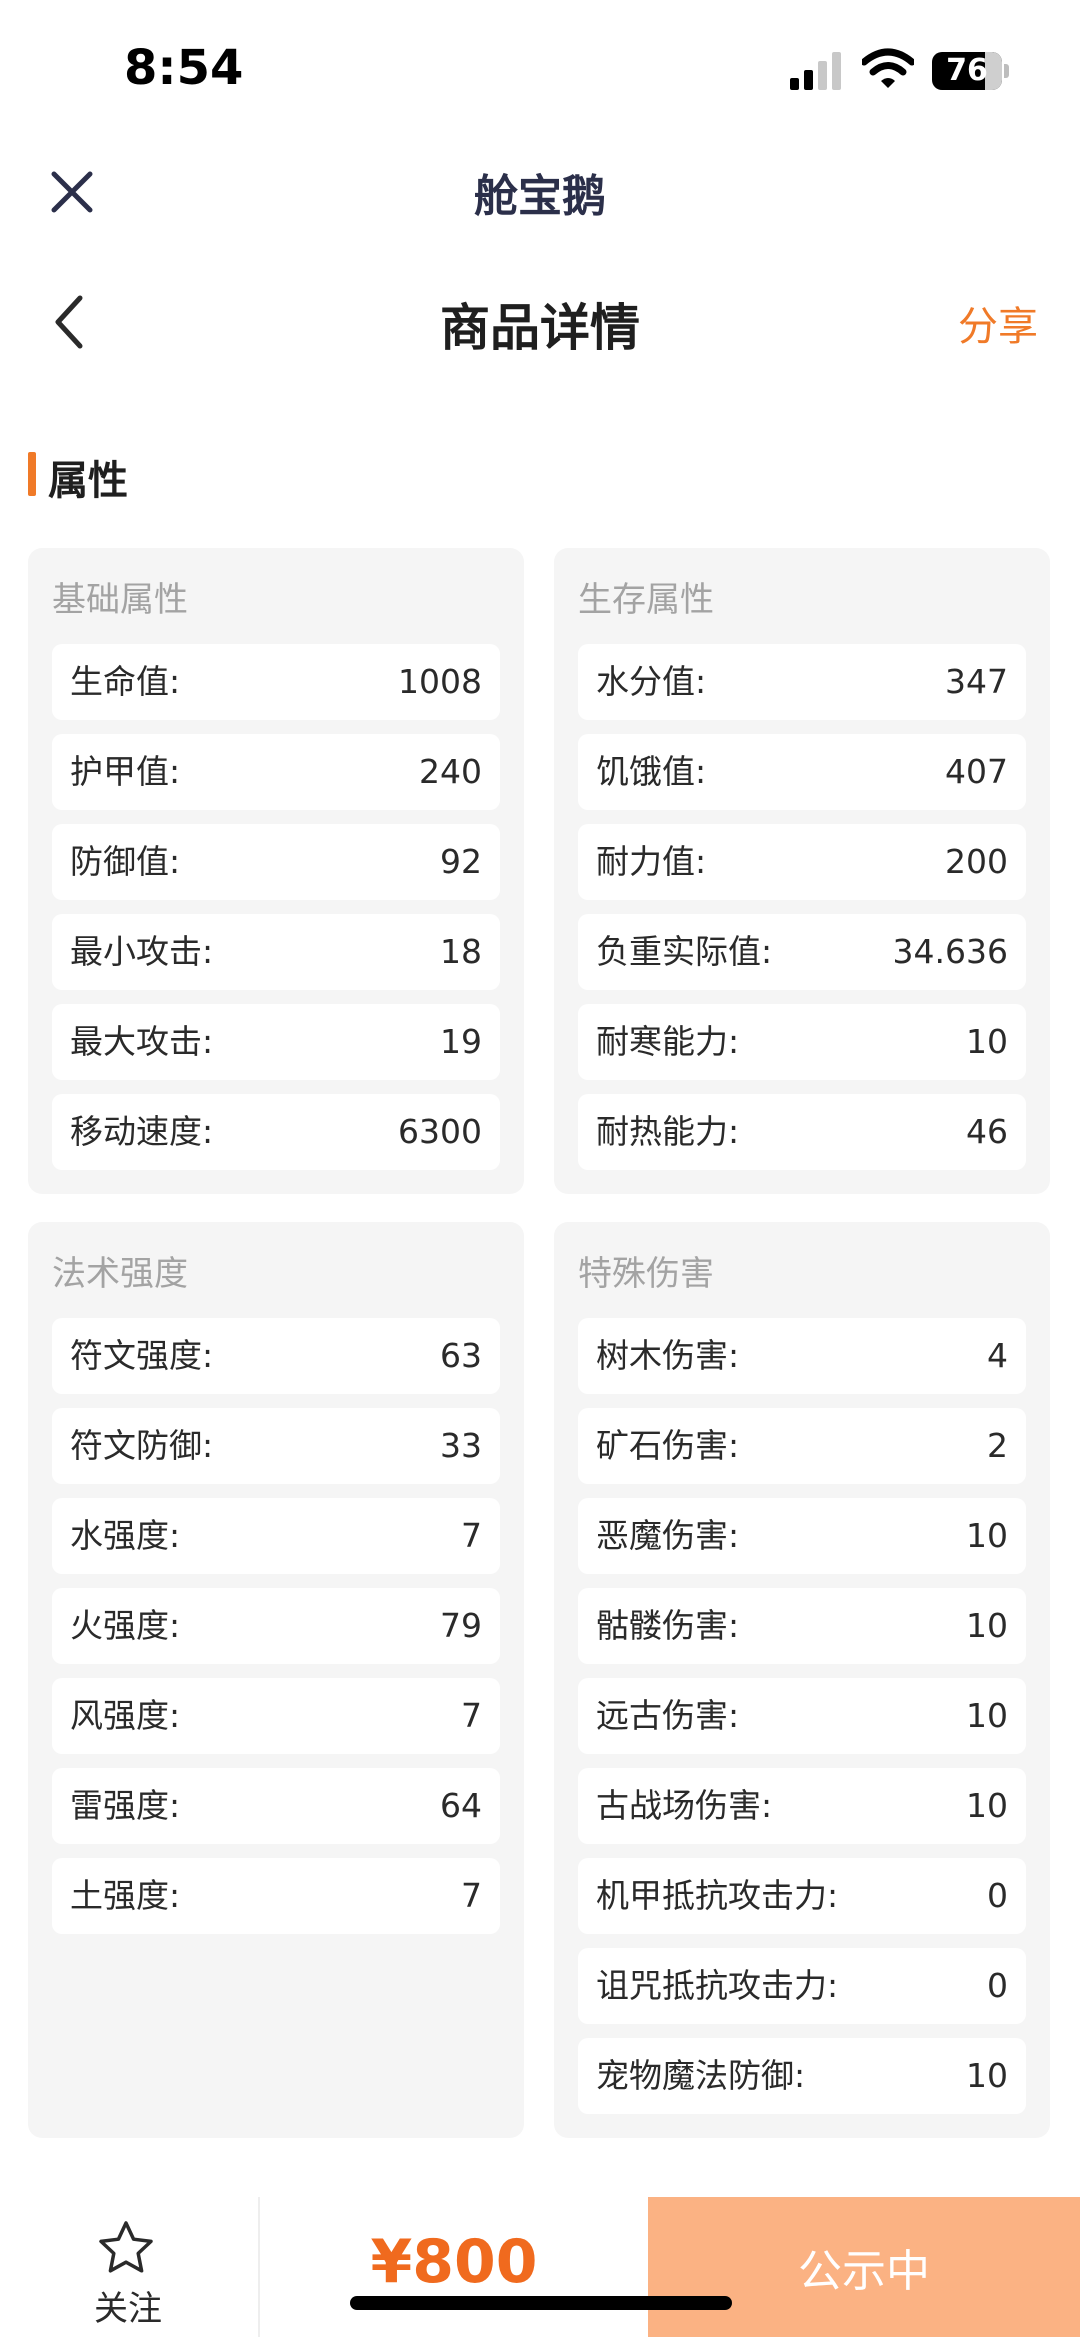 This screenshot has width=1080, height=2337. What do you see at coordinates (888, 68) in the screenshot?
I see `wifi-icon` at bounding box center [888, 68].